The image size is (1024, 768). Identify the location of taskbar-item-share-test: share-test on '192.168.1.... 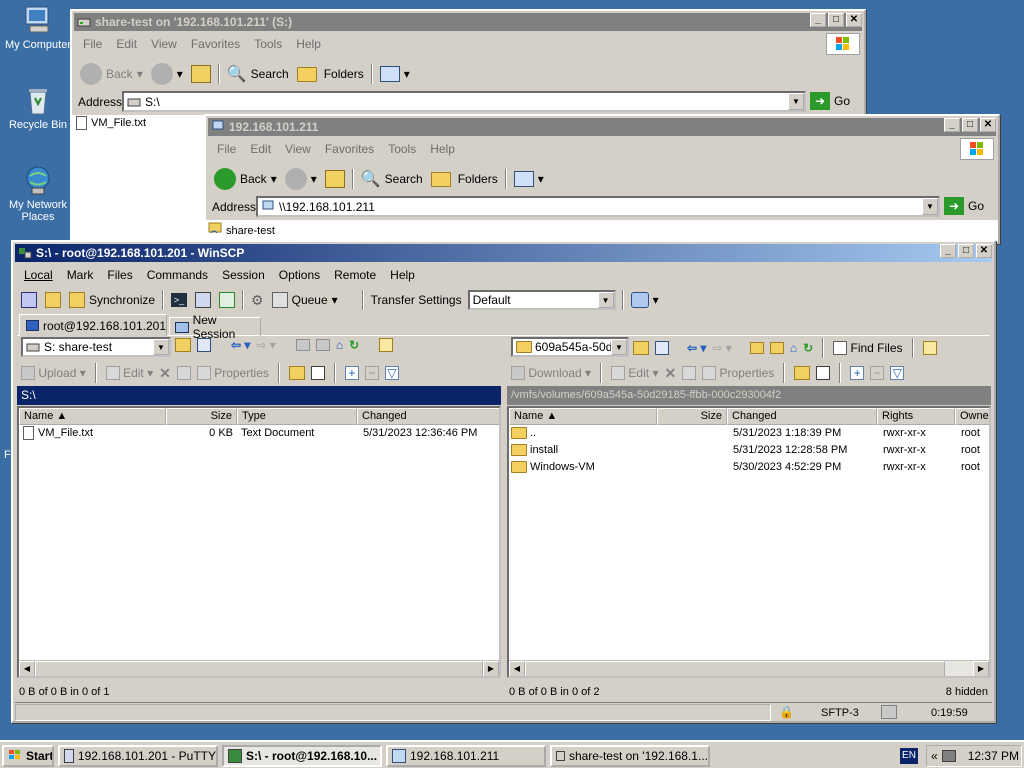
(630, 756).